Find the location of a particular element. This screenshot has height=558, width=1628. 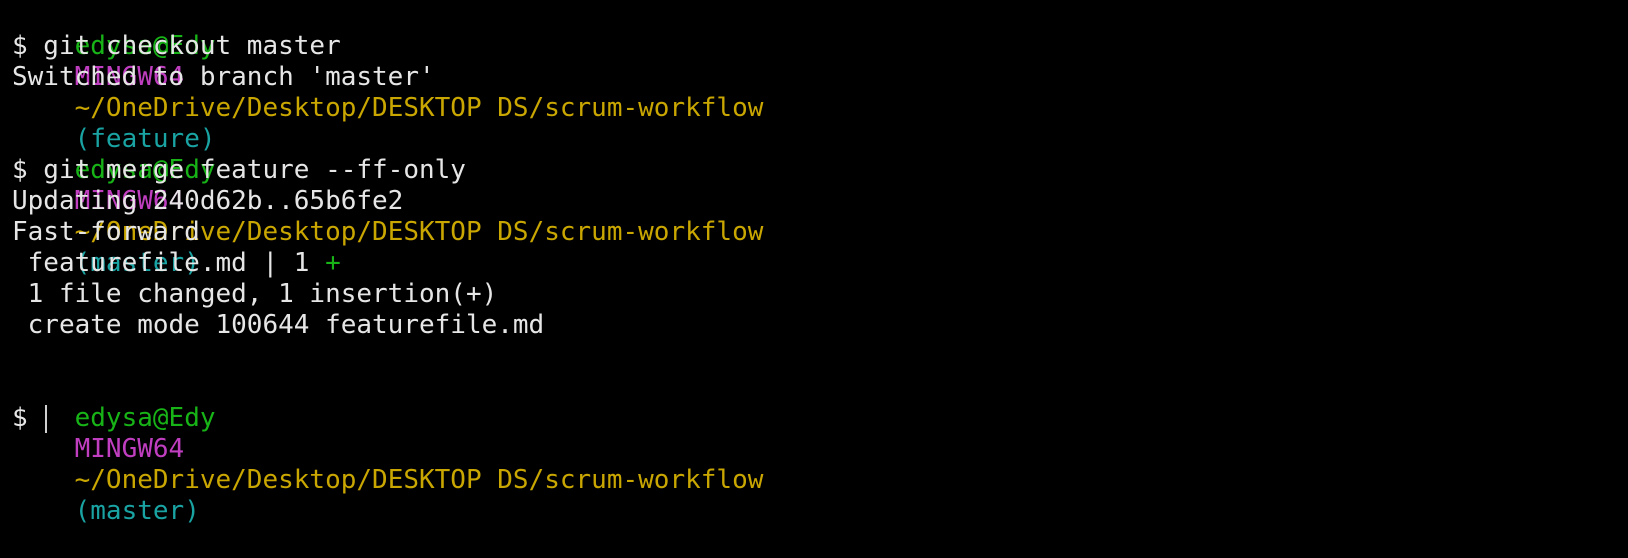

diffstat-file: featurefile.md | 1 is located at coordinates (169, 263).